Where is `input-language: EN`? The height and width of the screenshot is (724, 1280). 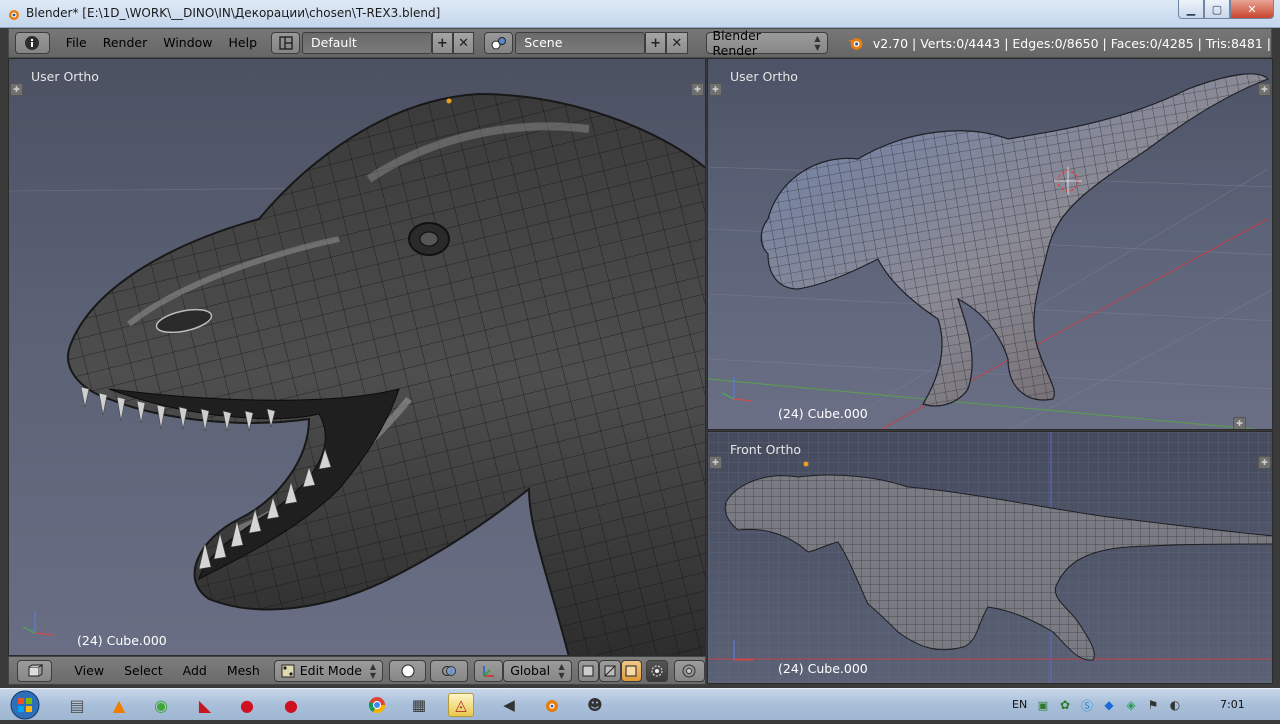 input-language: EN is located at coordinates (1019, 704).